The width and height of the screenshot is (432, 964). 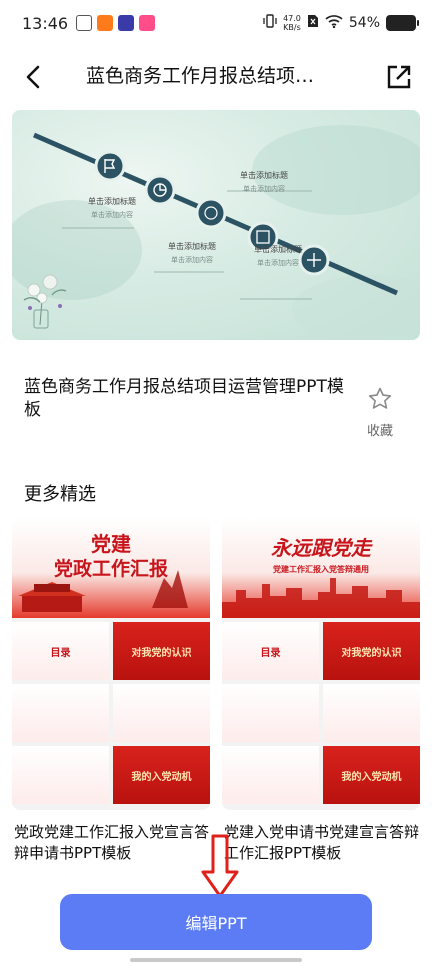 I want to click on timeline-label-2: 单击添加标题 单击添加内容, so click(x=264, y=182).